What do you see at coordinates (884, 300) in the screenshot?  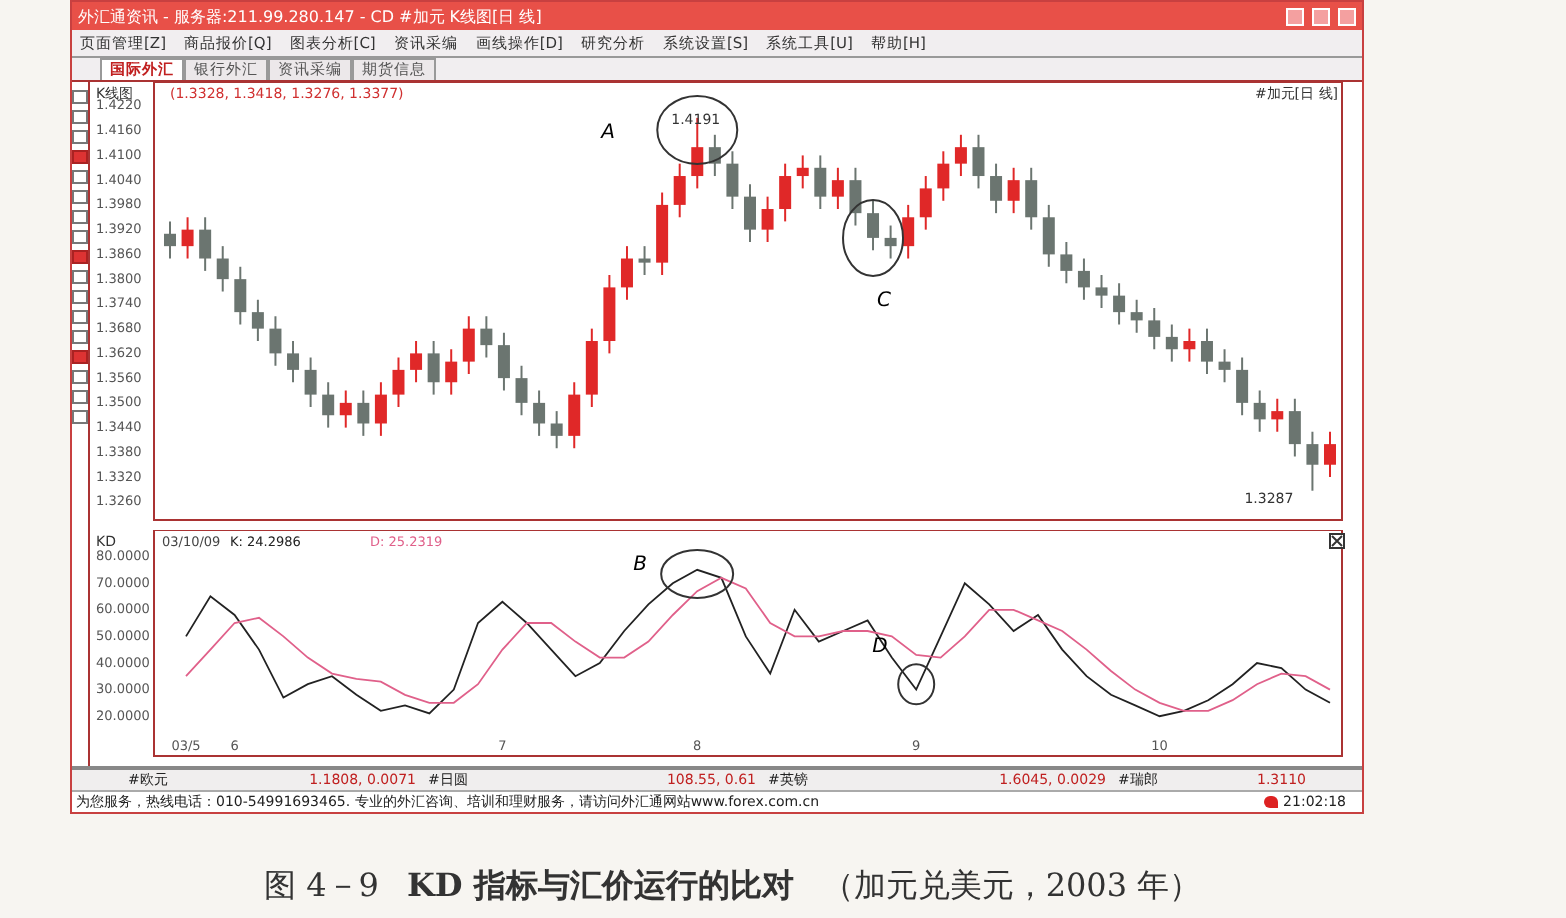 I see `annotation-letter: C` at bounding box center [884, 300].